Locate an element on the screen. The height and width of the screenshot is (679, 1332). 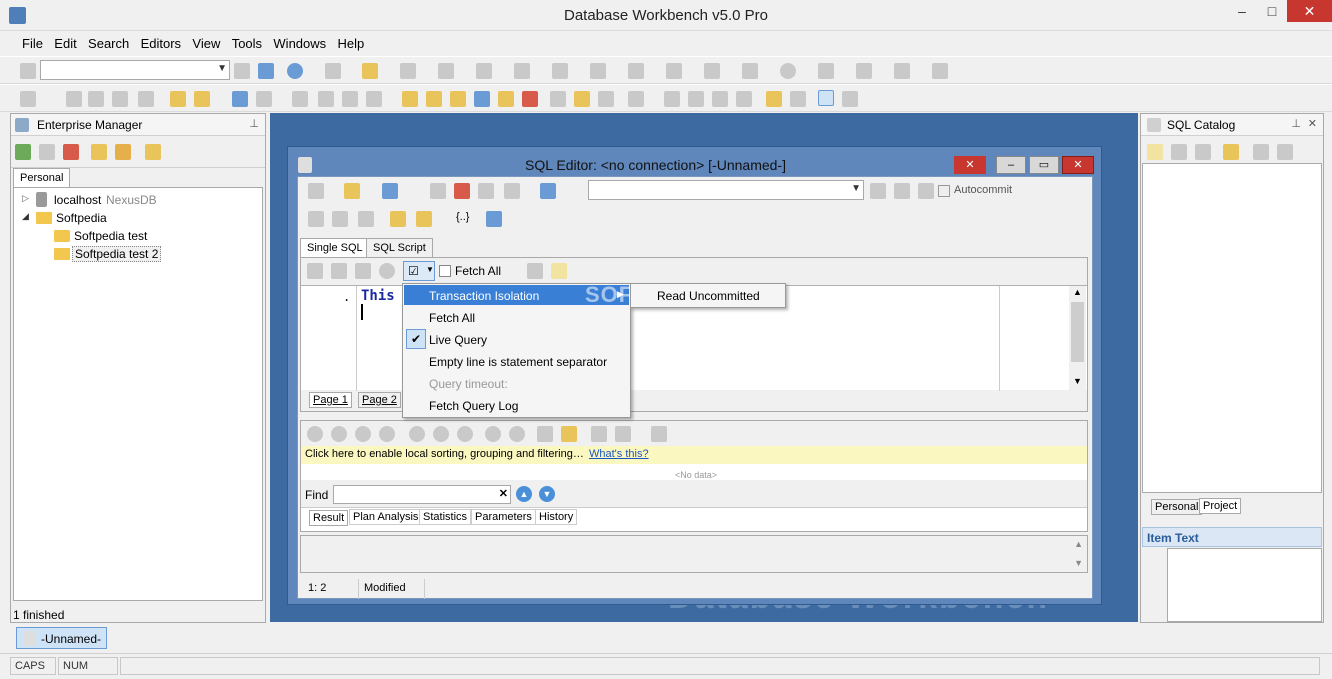
fetch-all-checkbox is located at coordinates (445, 271).